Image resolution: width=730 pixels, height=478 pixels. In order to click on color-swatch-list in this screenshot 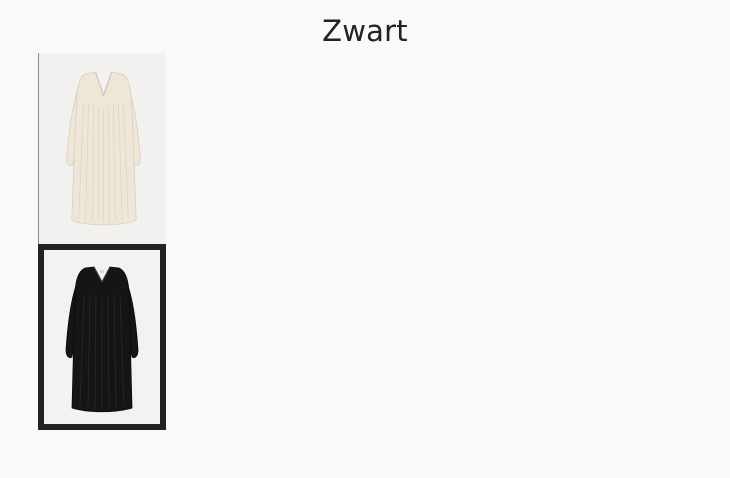, I will do `click(102, 241)`.